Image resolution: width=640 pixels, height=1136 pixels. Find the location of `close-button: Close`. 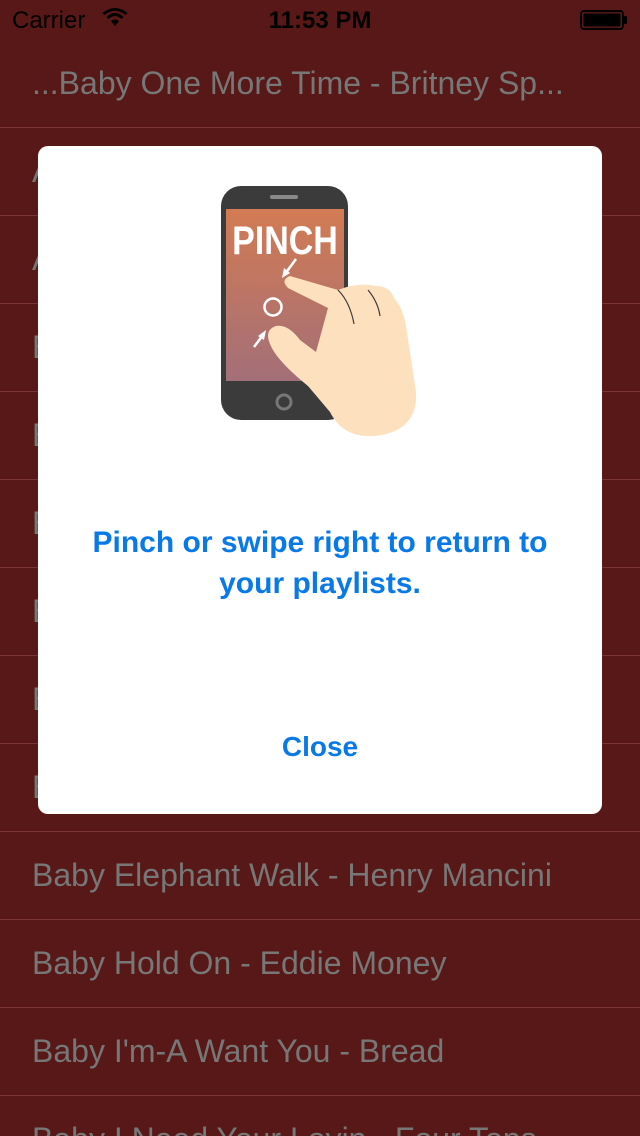

close-button: Close is located at coordinates (320, 747).